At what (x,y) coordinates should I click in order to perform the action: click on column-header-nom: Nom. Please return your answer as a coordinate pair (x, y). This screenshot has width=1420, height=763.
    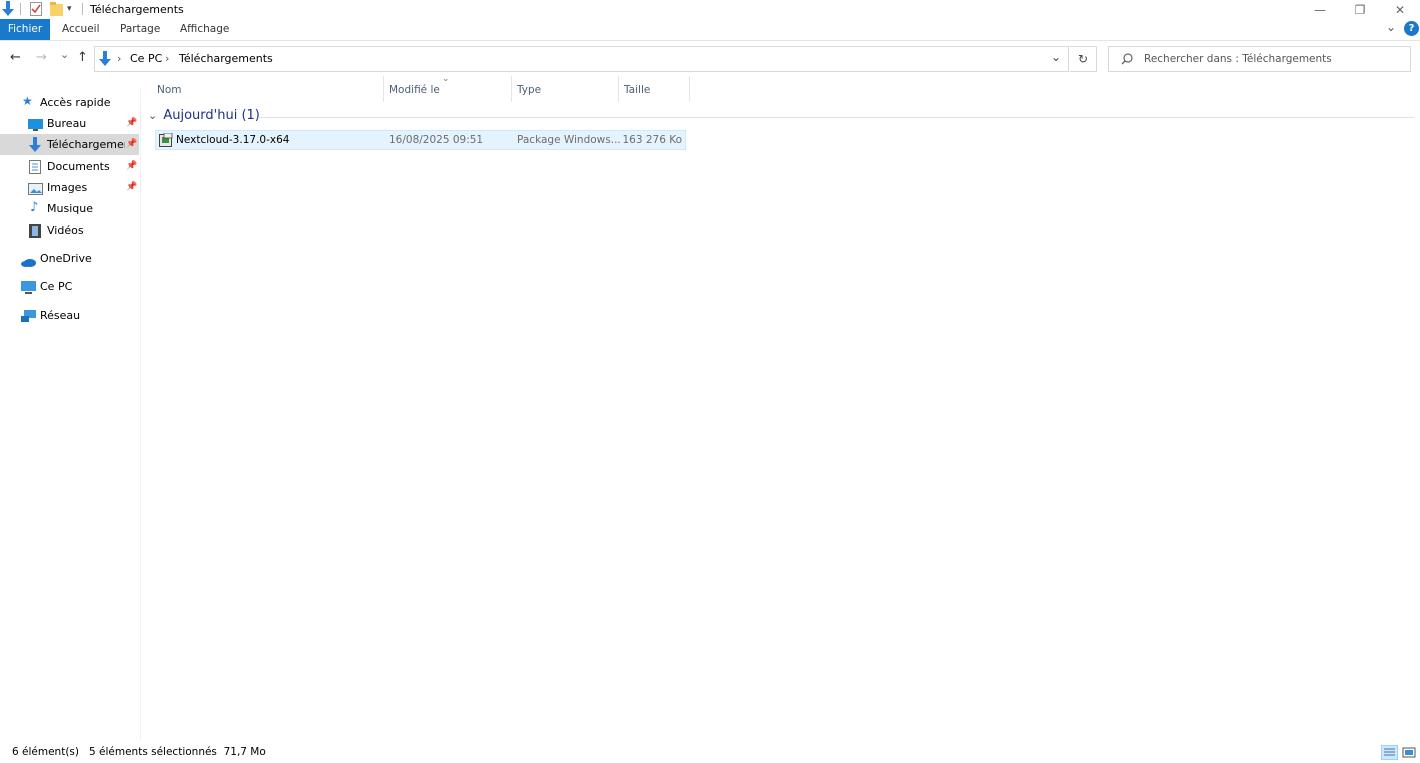
    Looking at the image, I should click on (169, 90).